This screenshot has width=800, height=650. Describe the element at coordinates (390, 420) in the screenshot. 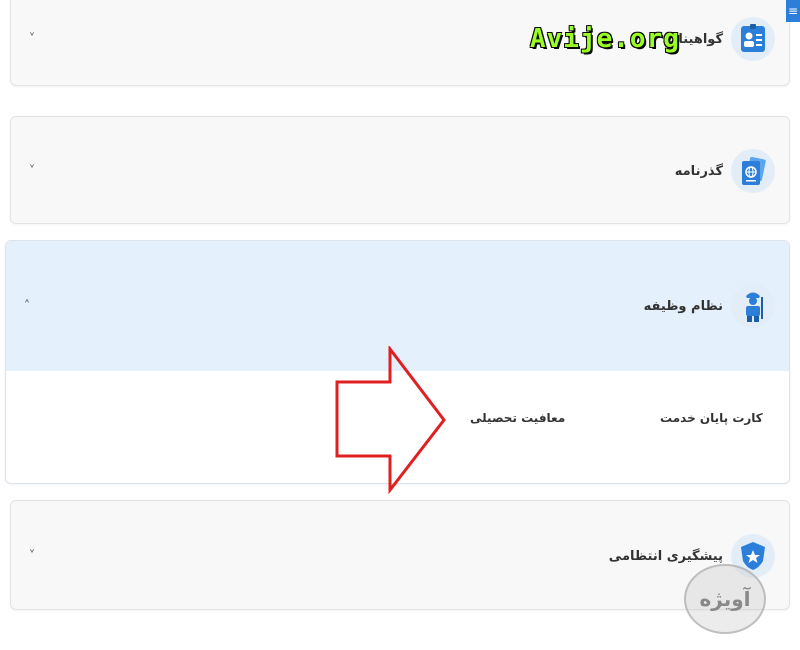

I see `red-arrow-annotation` at that location.